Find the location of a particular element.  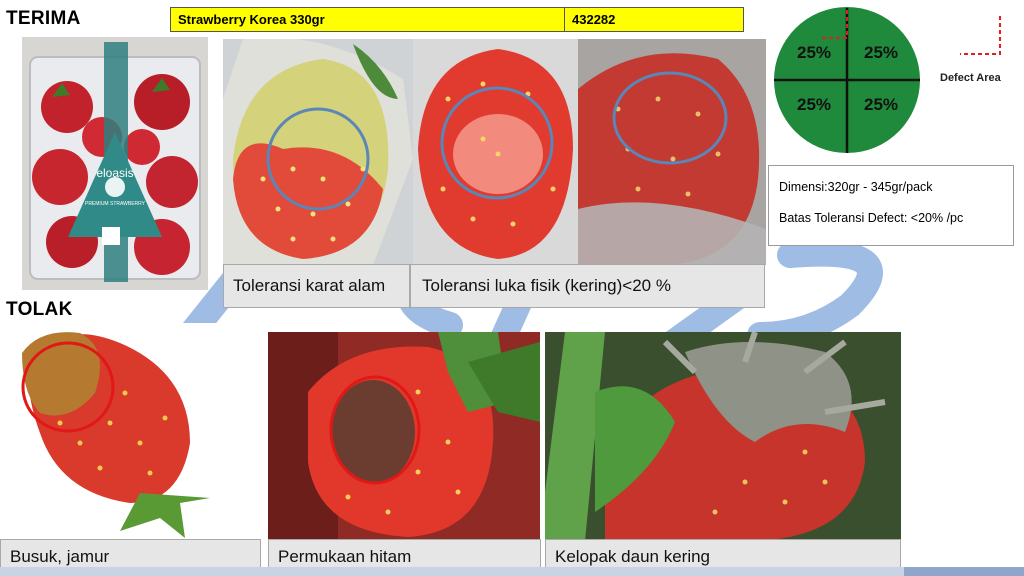

accept-photo-natural-rust is located at coordinates (318, 152).